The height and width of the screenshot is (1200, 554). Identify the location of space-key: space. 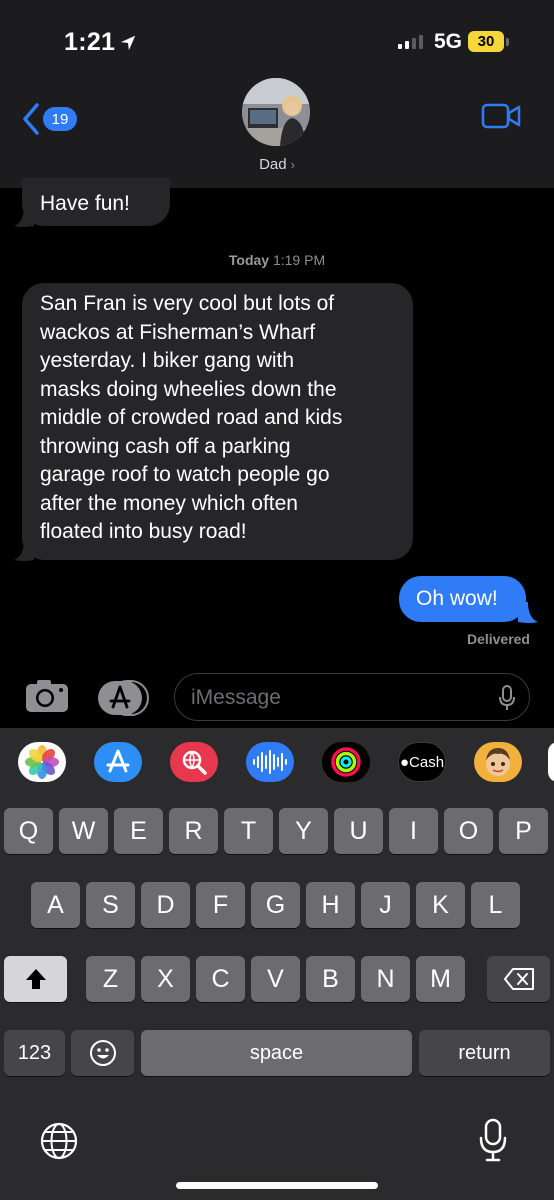
(276, 1053).